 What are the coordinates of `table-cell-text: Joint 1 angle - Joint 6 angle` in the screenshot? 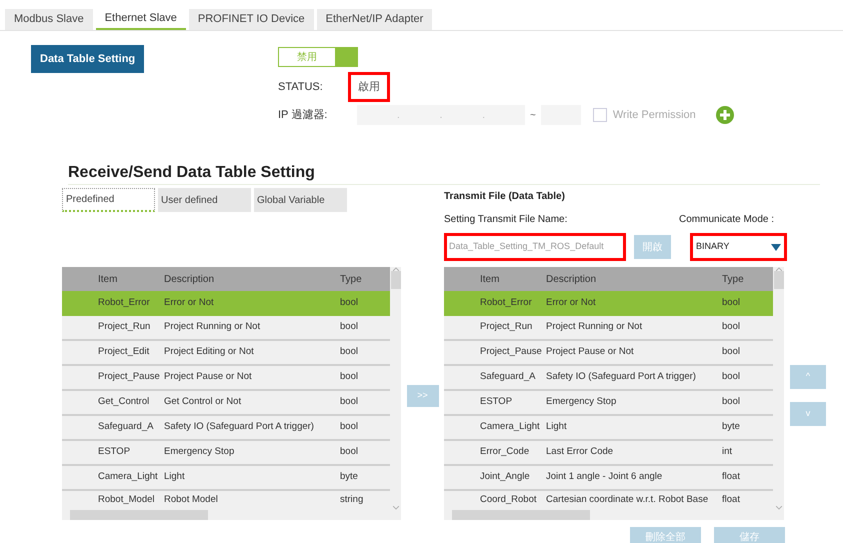 It's located at (605, 477).